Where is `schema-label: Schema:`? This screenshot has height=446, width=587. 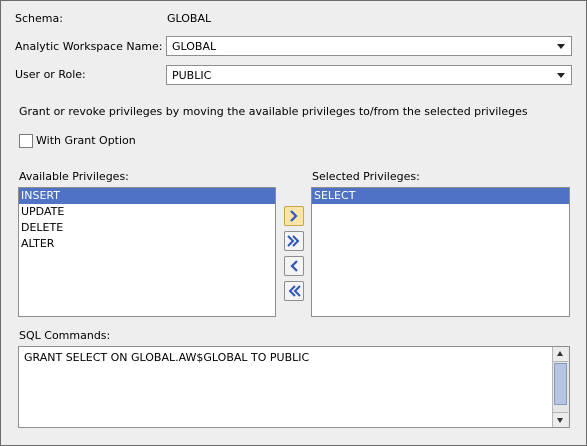
schema-label: Schema: is located at coordinates (39, 18).